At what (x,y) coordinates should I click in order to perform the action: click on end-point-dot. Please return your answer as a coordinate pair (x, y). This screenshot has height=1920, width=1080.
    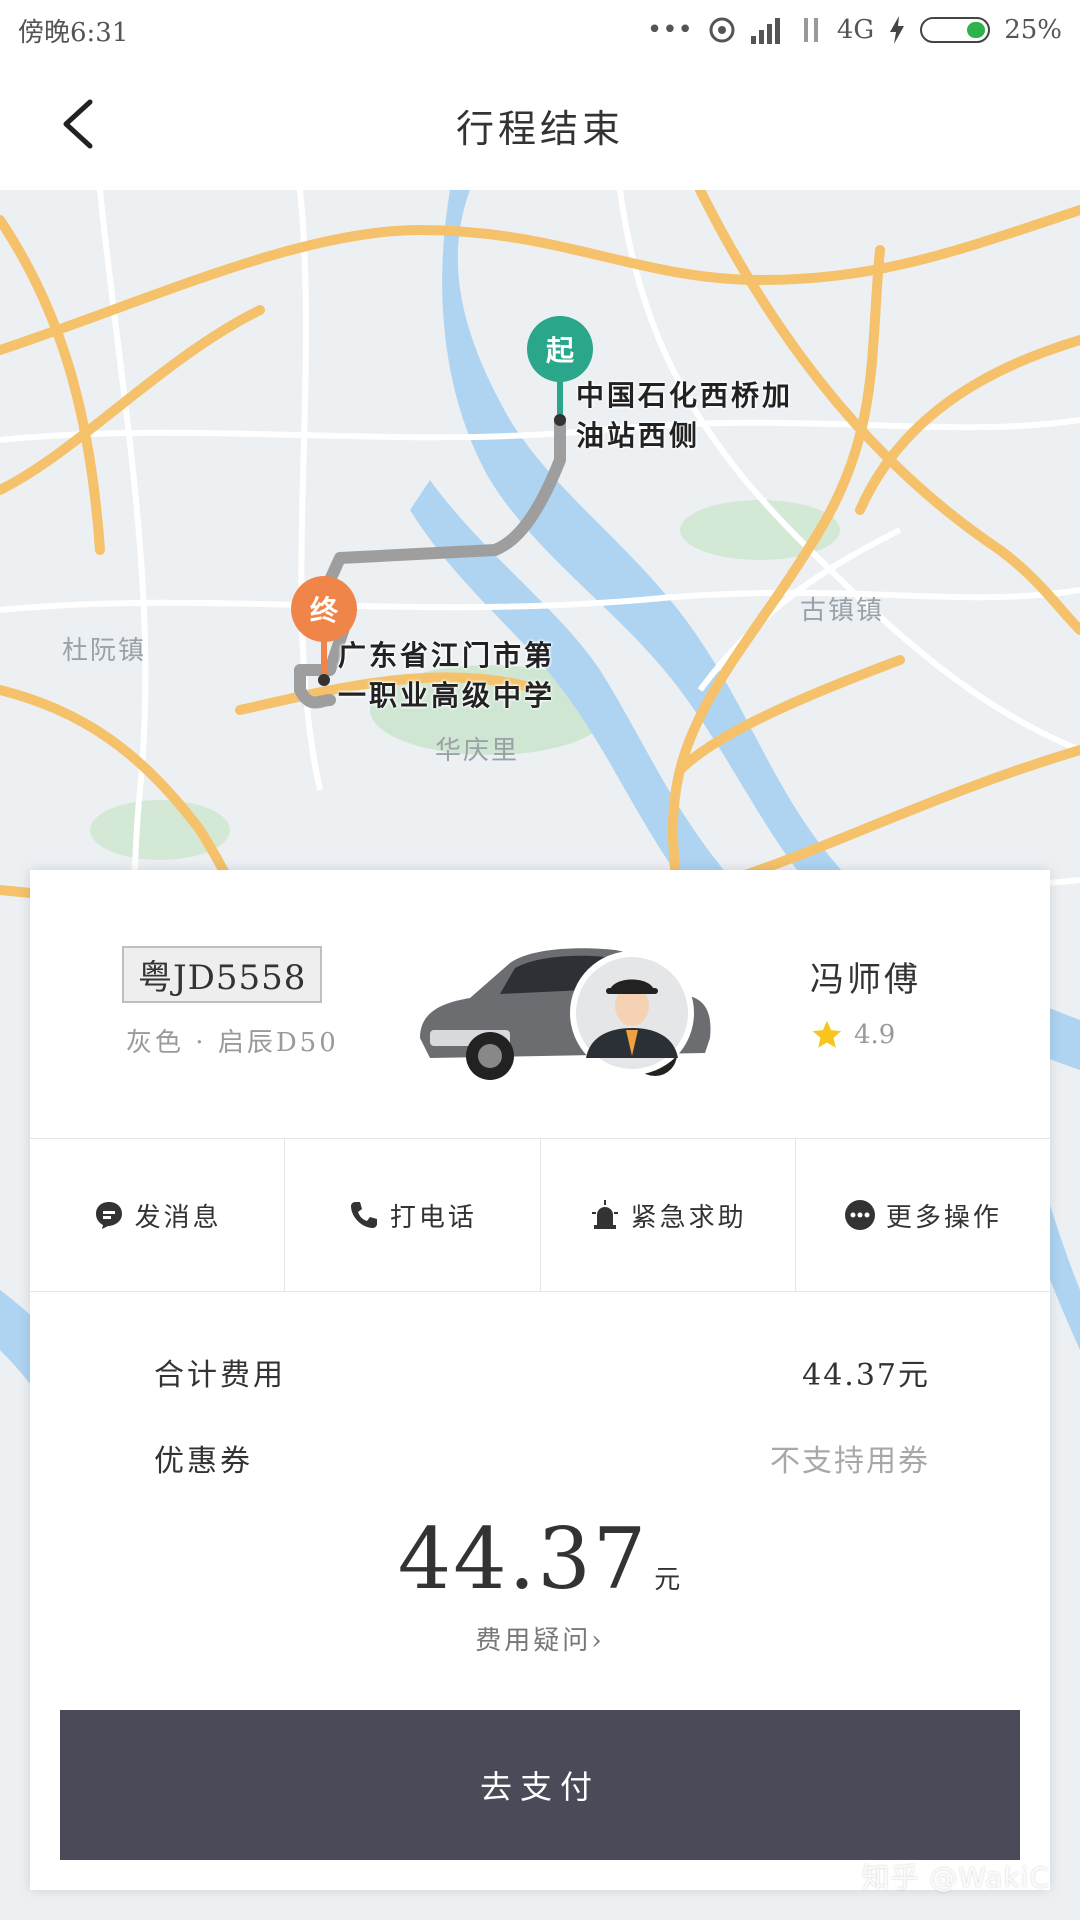
    Looking at the image, I should click on (324, 680).